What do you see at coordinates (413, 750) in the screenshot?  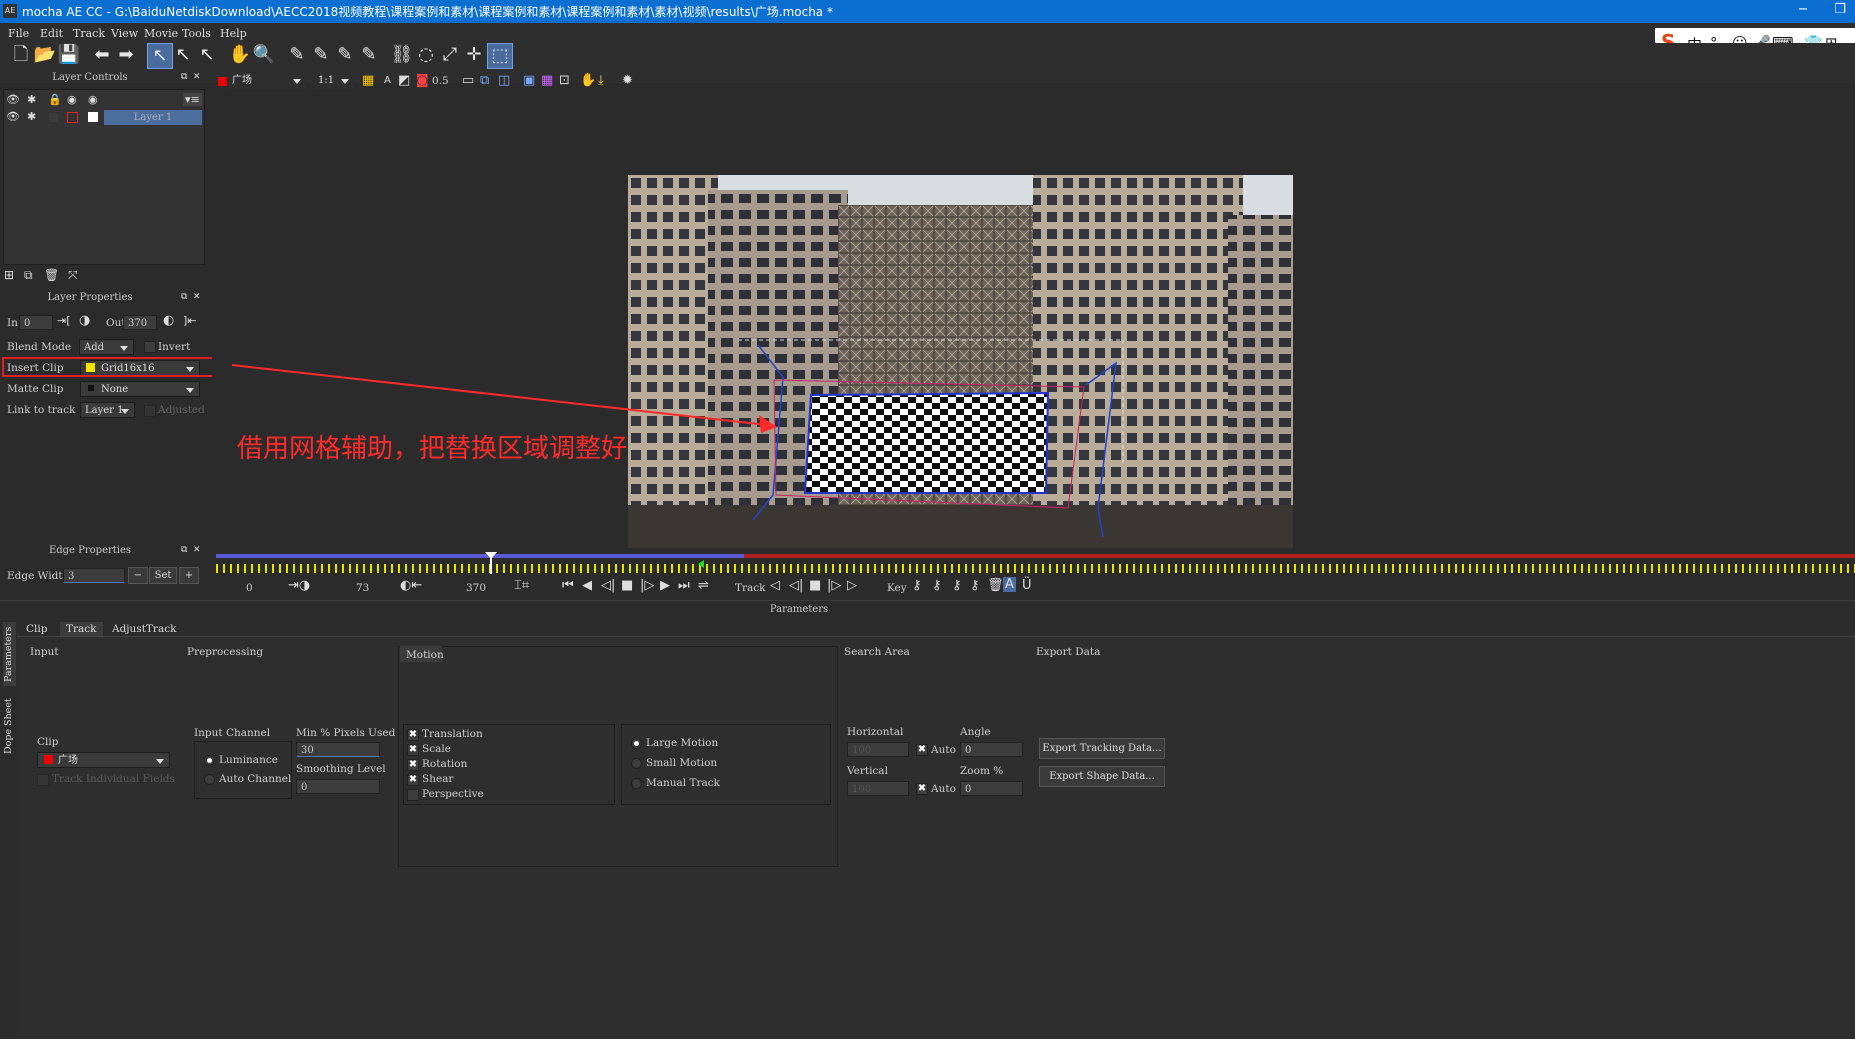 I see `scale-checkbox: ✖` at bounding box center [413, 750].